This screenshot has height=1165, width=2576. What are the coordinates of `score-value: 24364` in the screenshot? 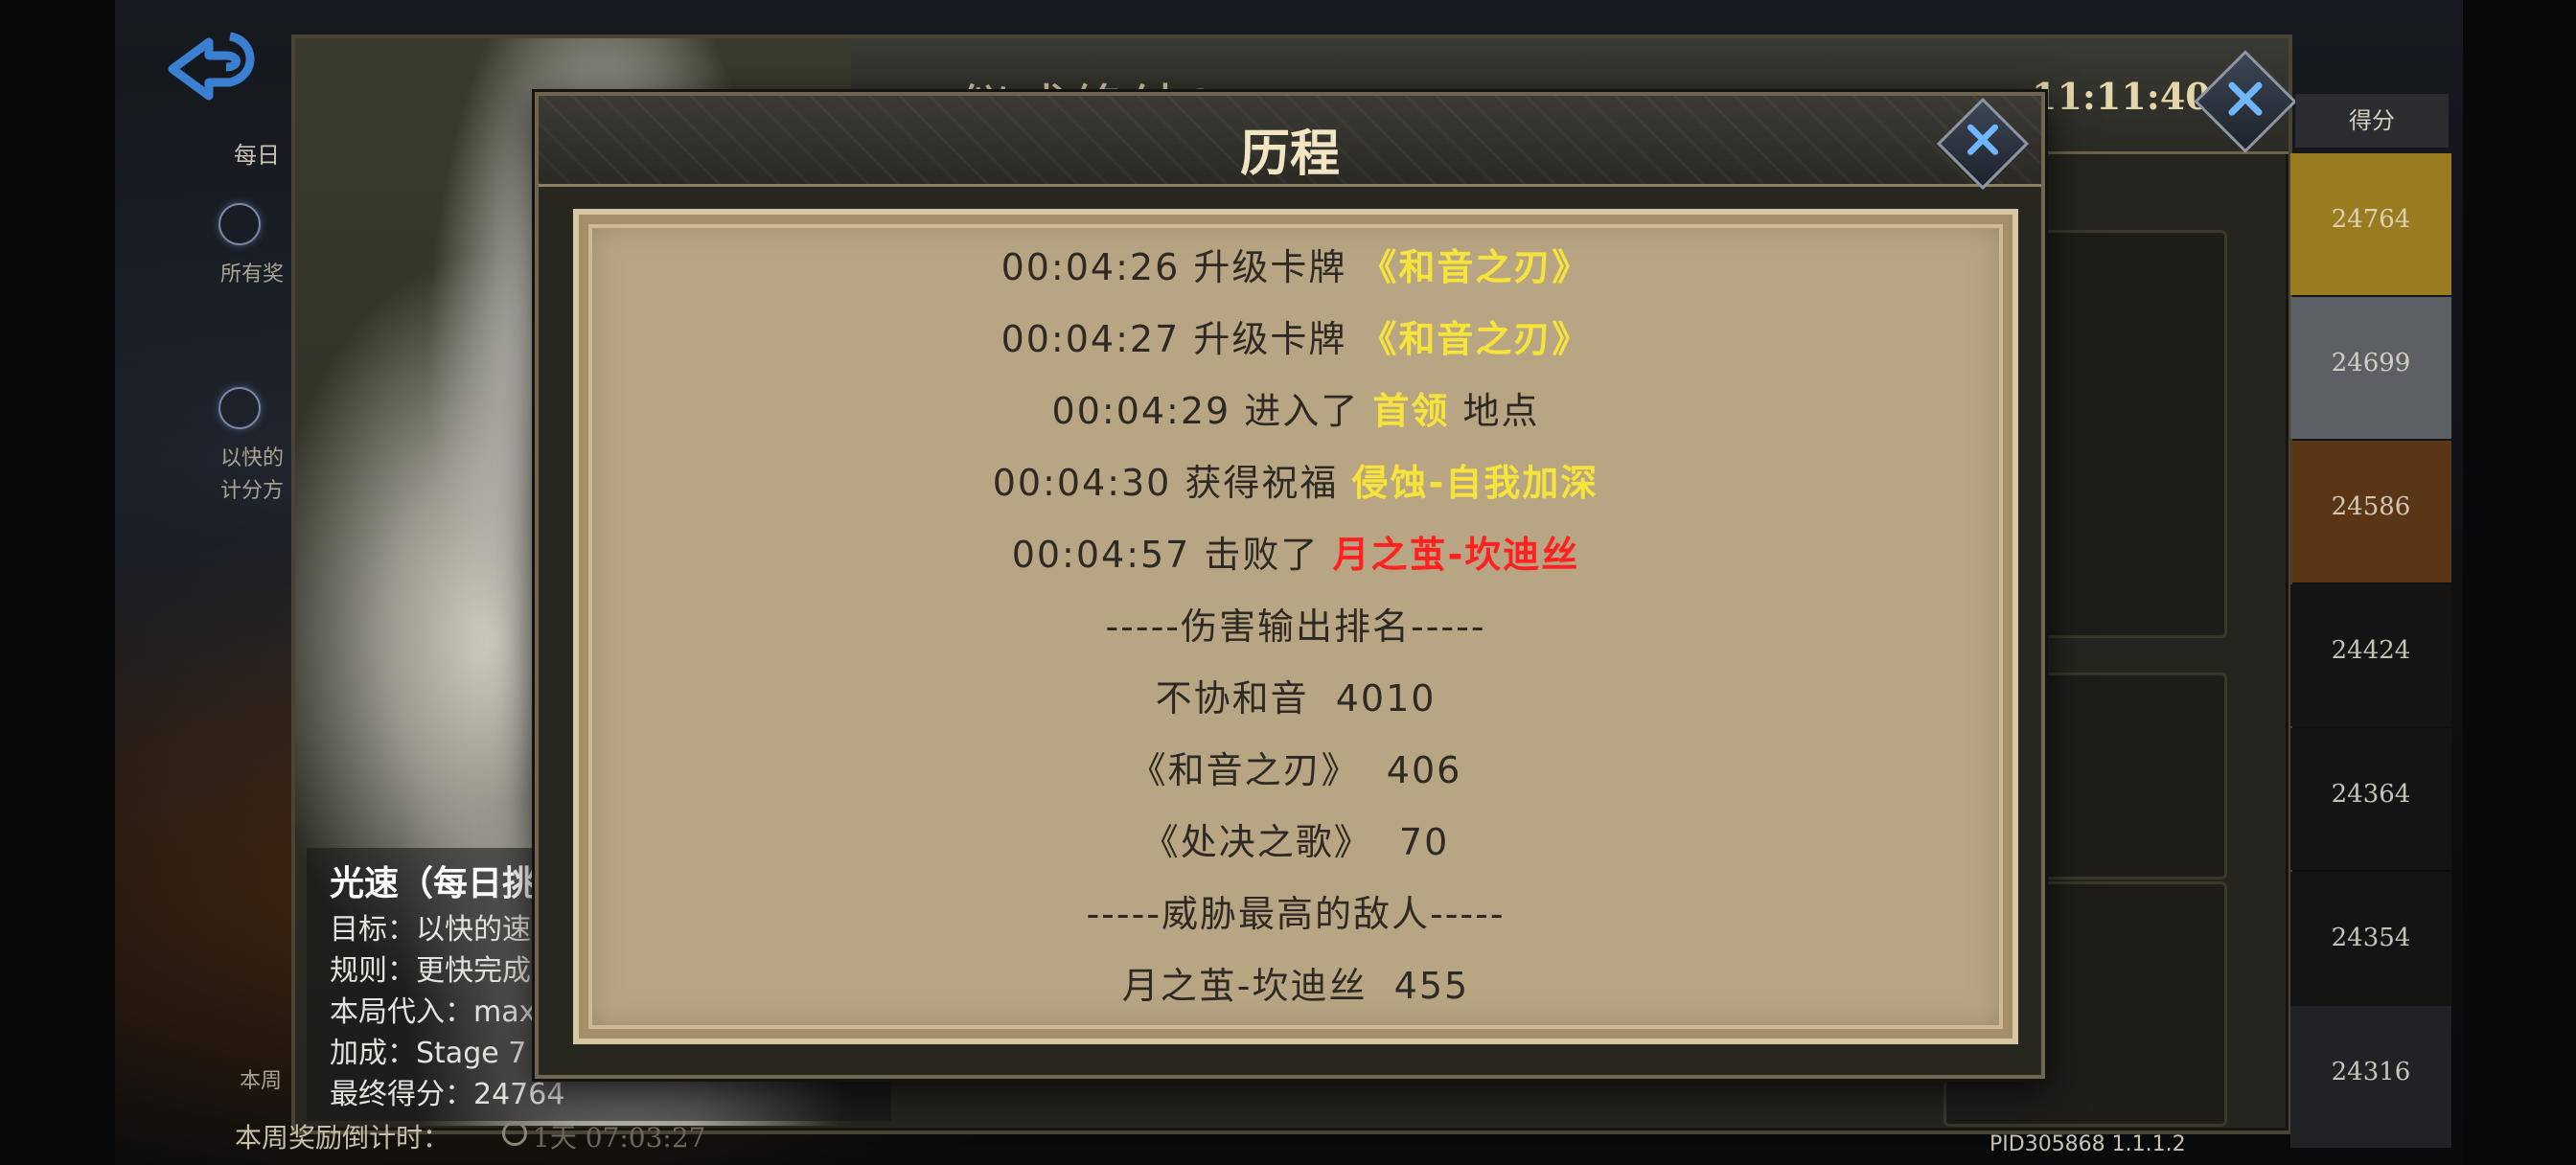 It's located at (2371, 794).